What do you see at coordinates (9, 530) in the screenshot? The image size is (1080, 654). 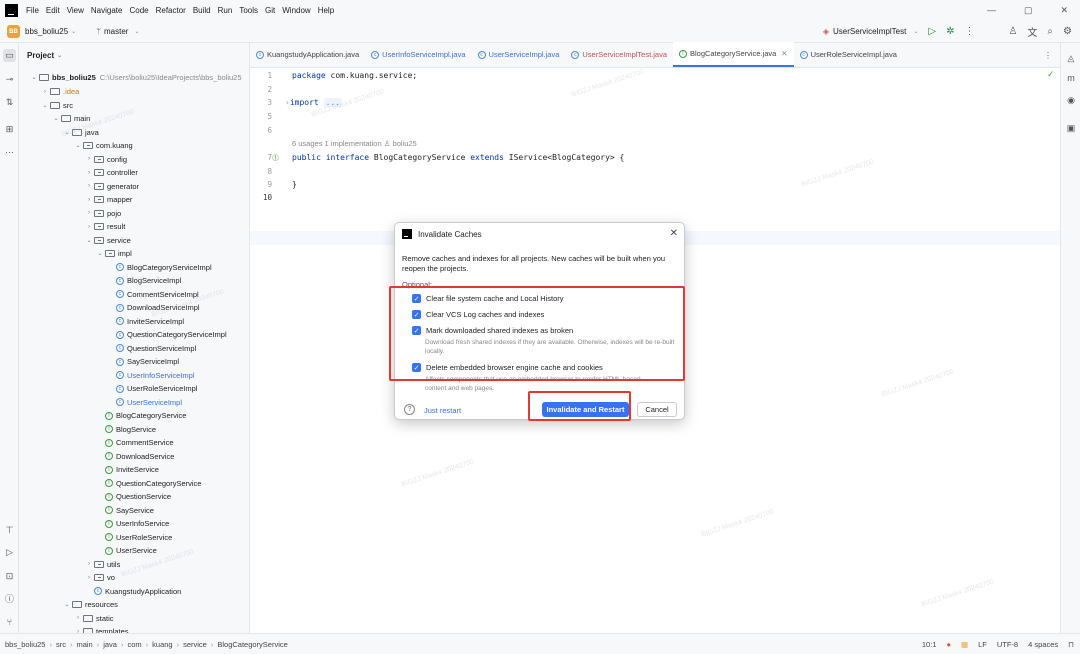 I see `hammer-icon: ⊤` at bounding box center [9, 530].